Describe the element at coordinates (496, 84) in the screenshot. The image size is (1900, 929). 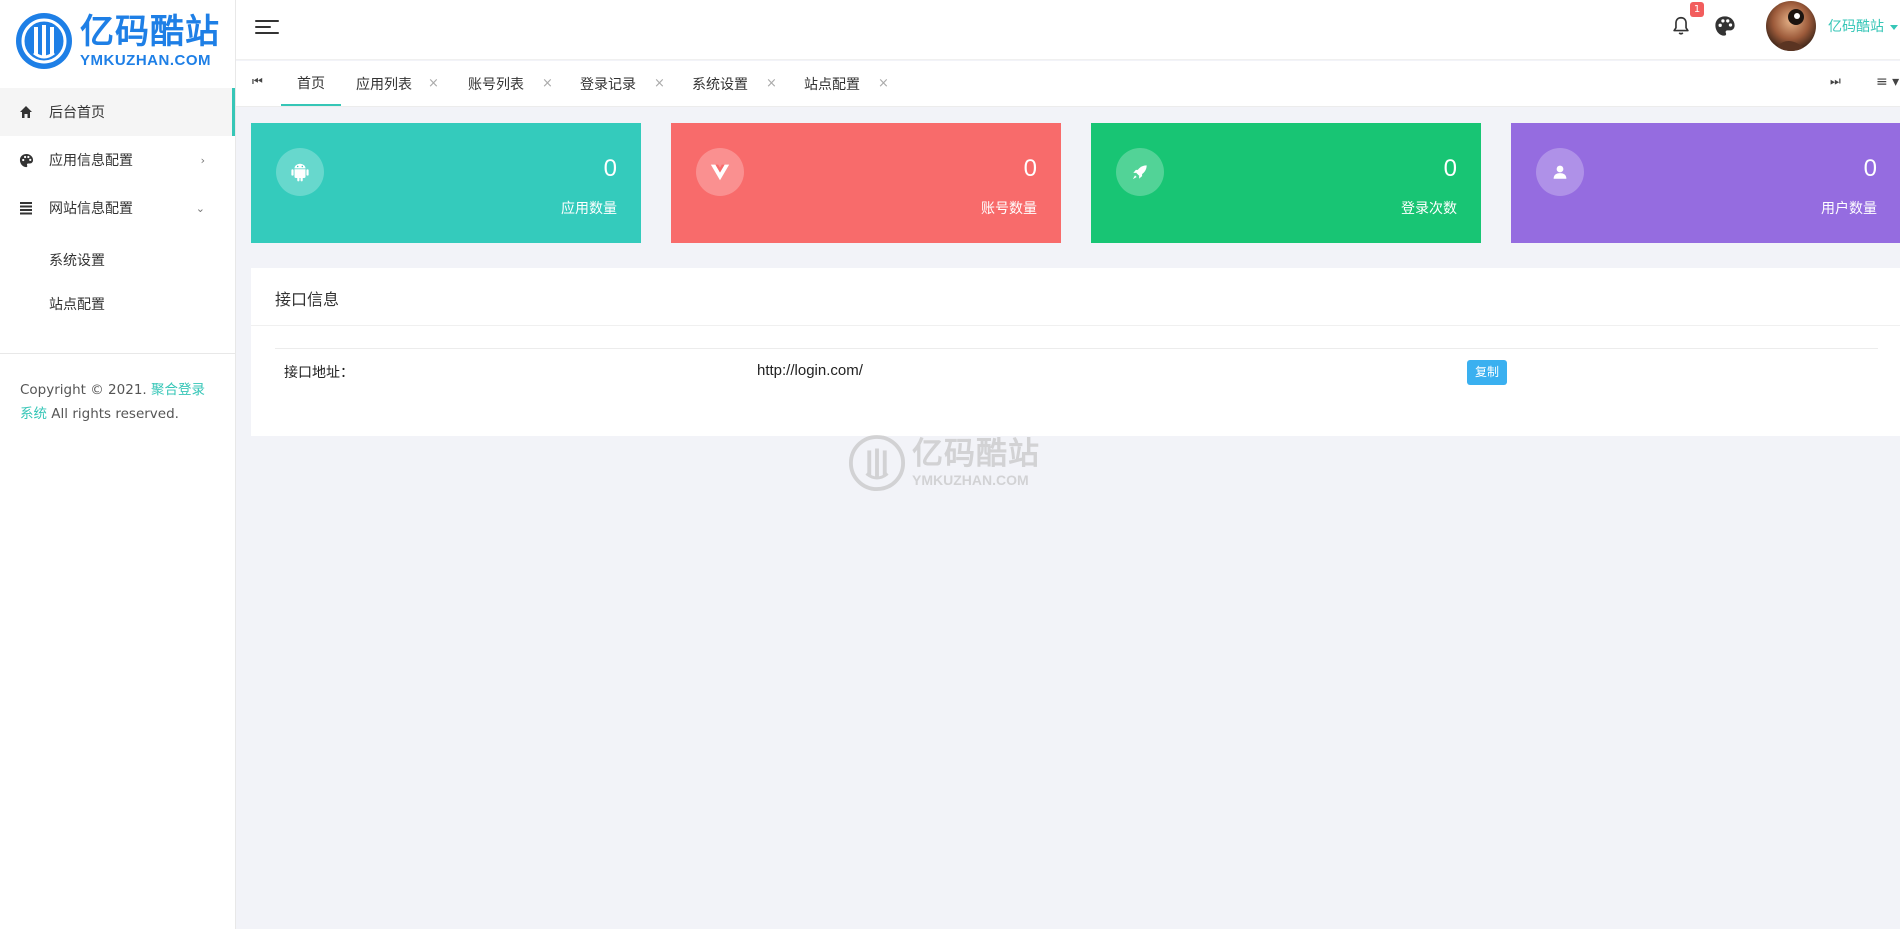
I see `tab-label: 账号列表` at that location.